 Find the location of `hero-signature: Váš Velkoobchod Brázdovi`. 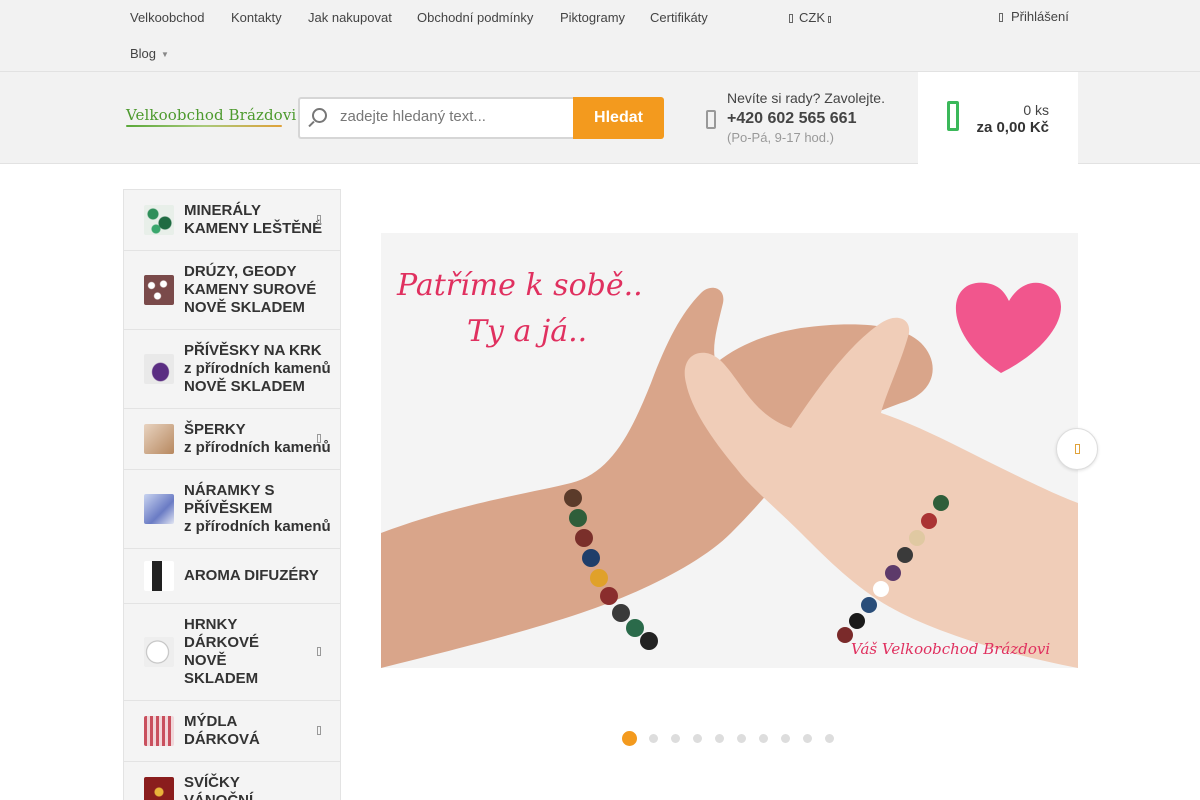

hero-signature: Váš Velkoobchod Brázdovi is located at coordinates (950, 649).